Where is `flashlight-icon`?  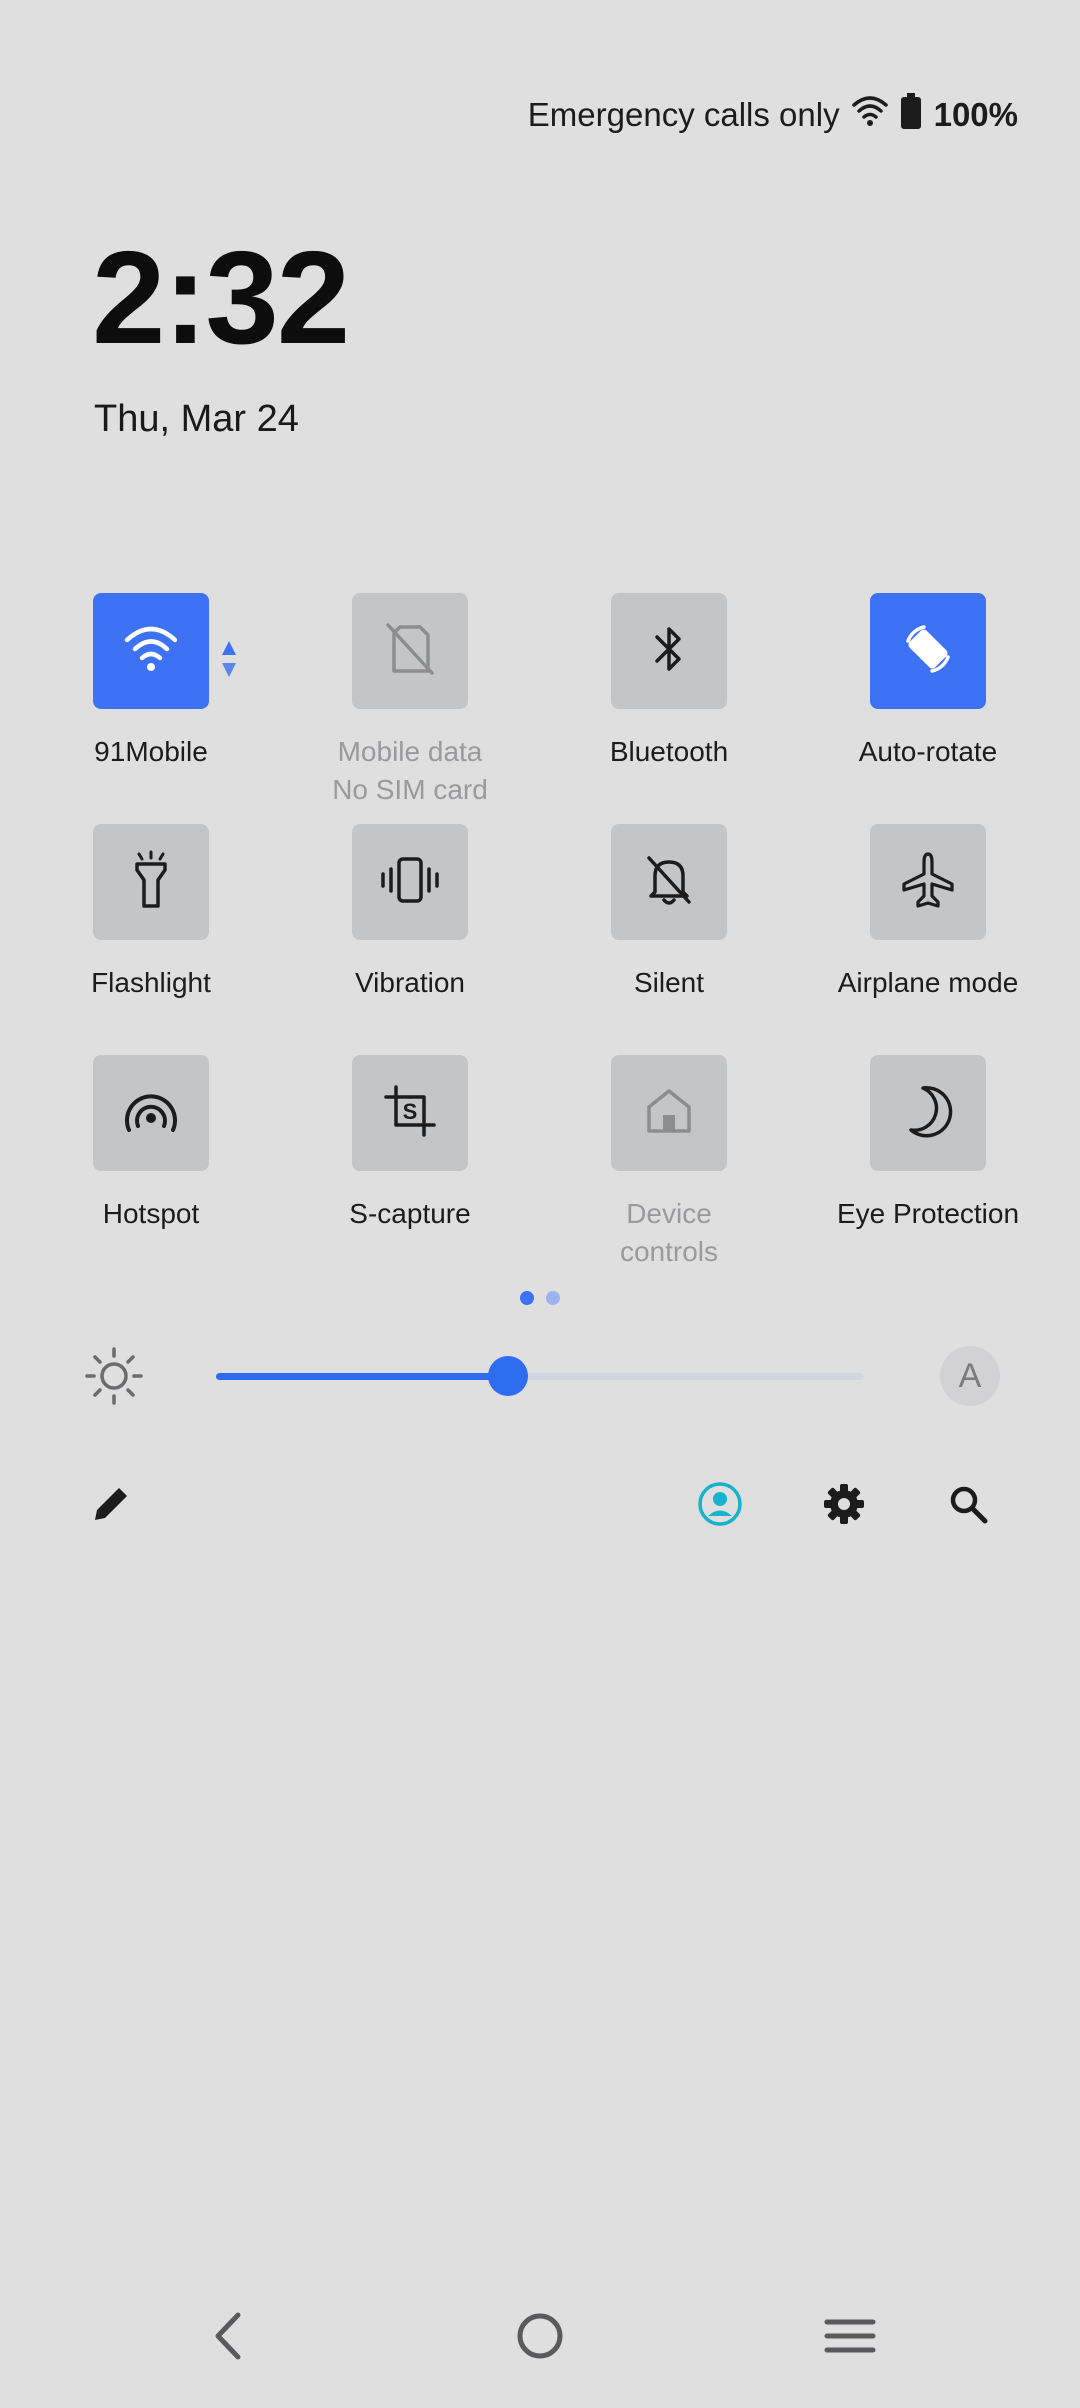
flashlight-icon is located at coordinates (151, 882).